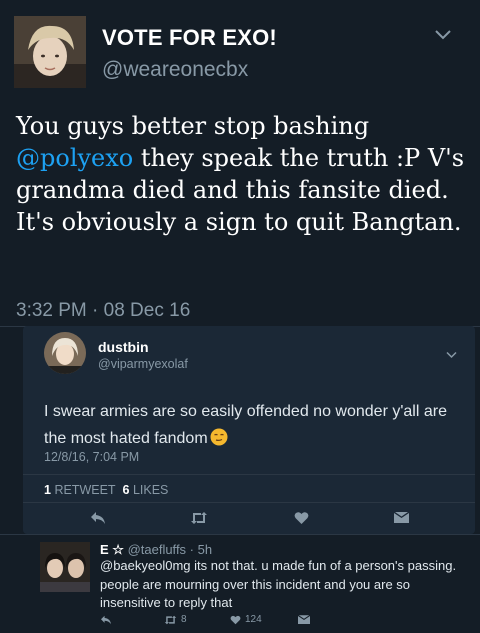 This screenshot has width=480, height=633. Describe the element at coordinates (143, 364) in the screenshot. I see `reply-handle: @viparmyexolaf` at that location.